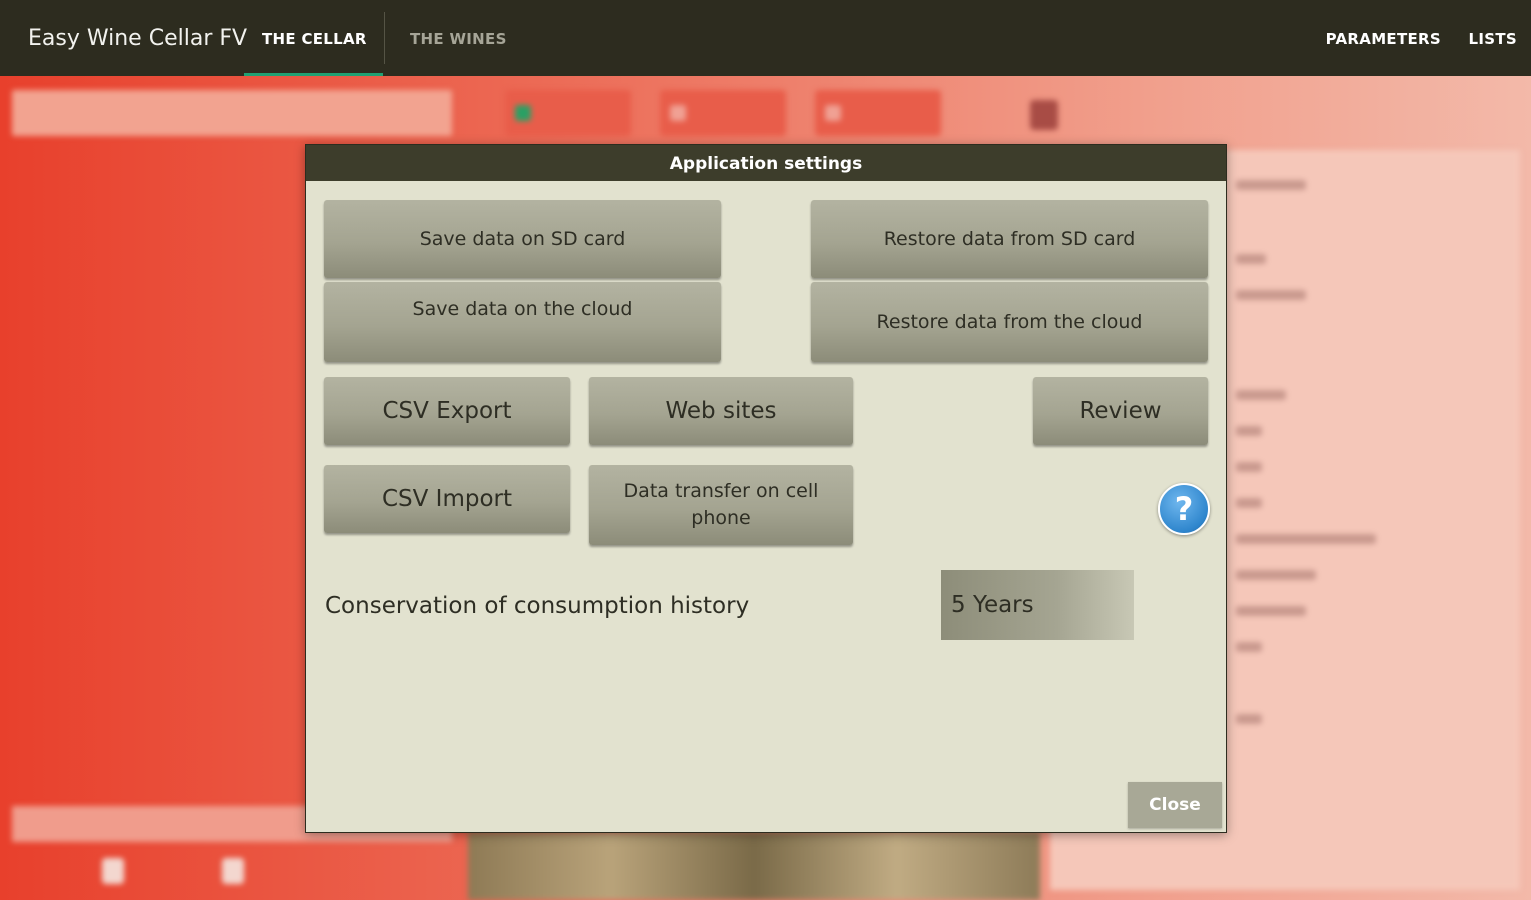 The height and width of the screenshot is (900, 1531). What do you see at coordinates (1044, 115) in the screenshot?
I see `bottle-icon` at bounding box center [1044, 115].